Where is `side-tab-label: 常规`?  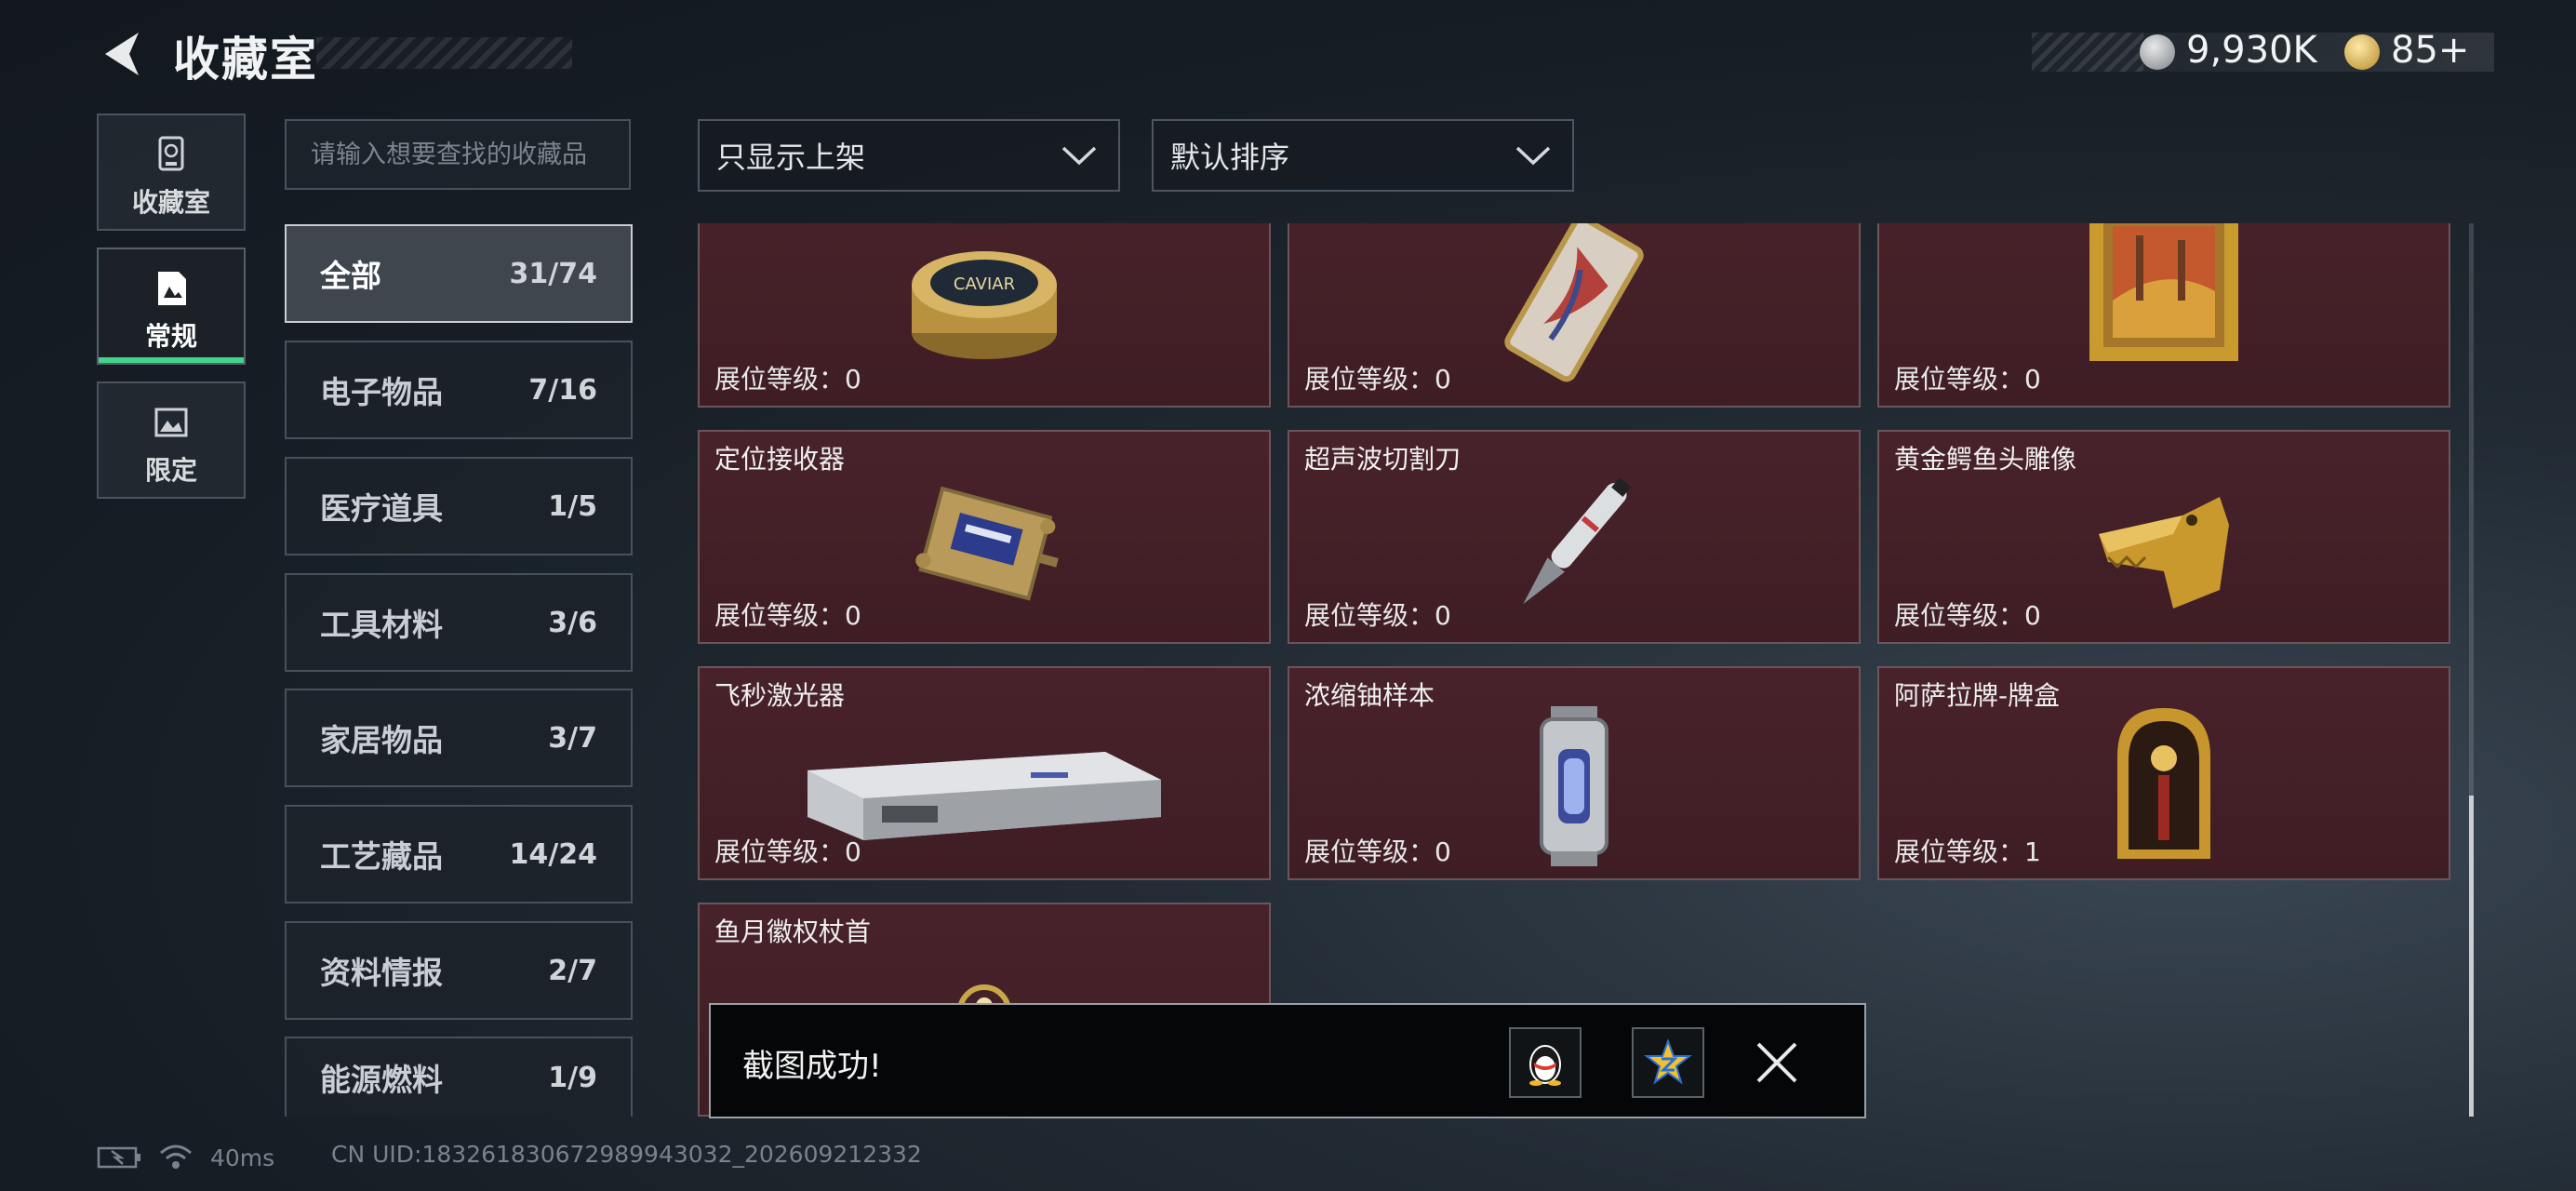 side-tab-label: 常规 is located at coordinates (170, 336).